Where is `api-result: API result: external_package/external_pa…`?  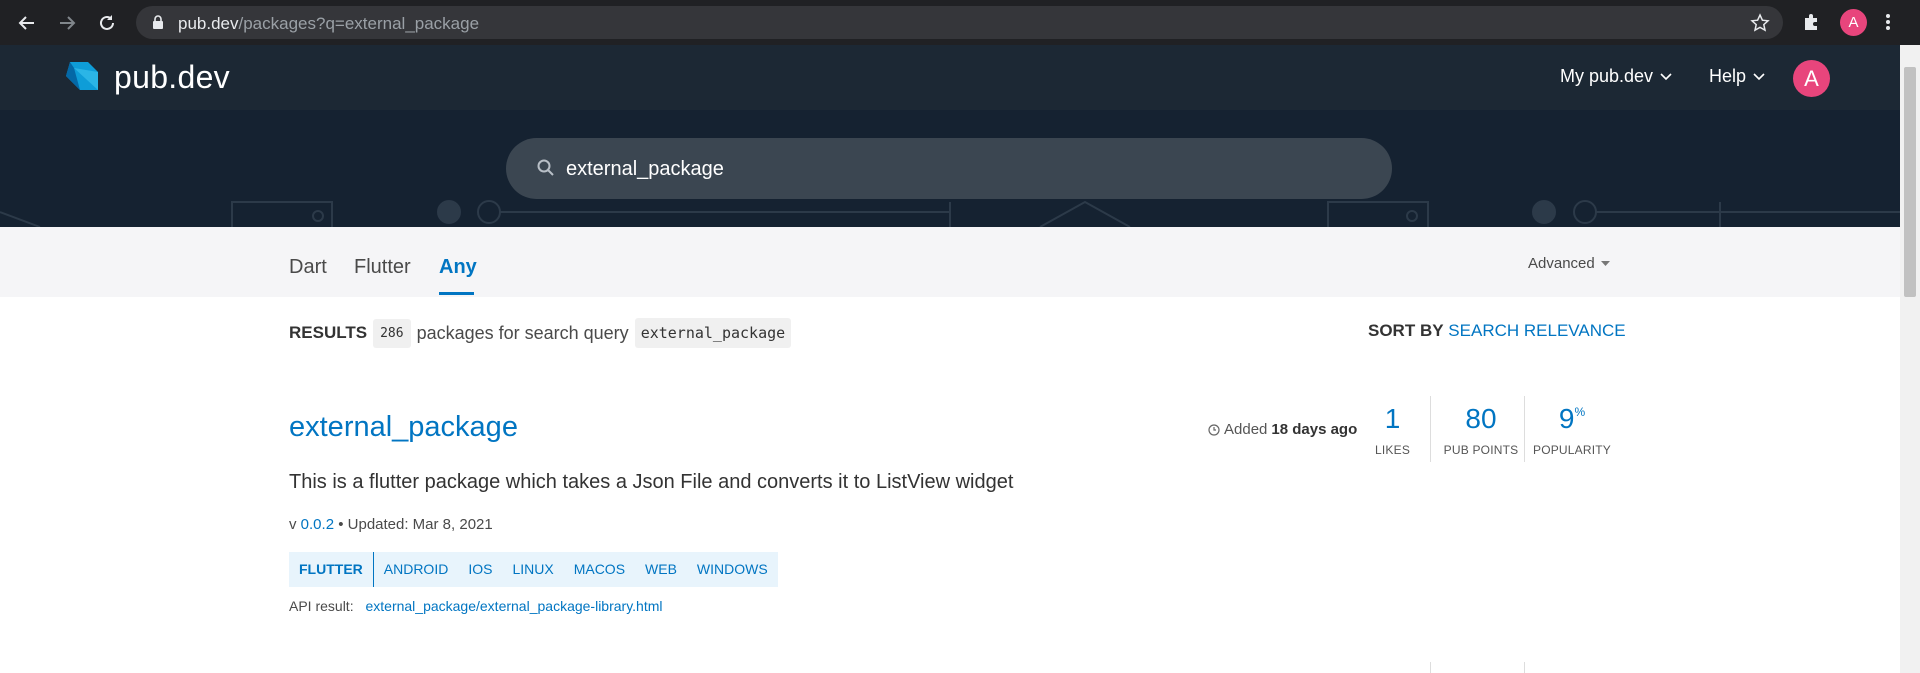 api-result: API result: external_package/external_pa… is located at coordinates (476, 606).